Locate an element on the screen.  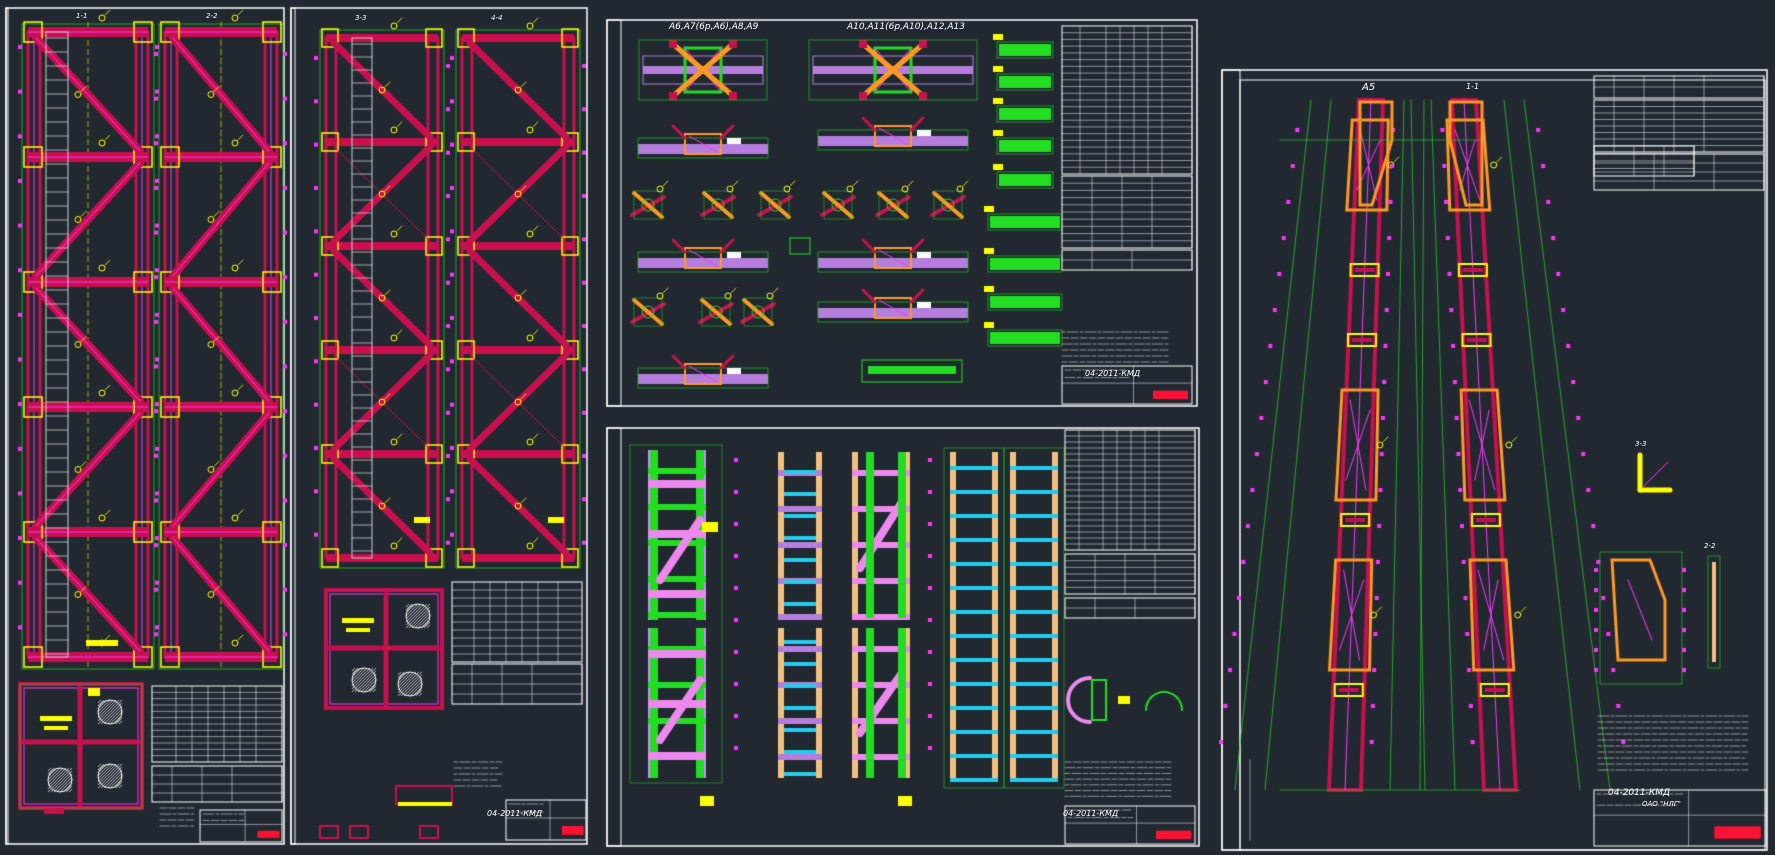
sheet5-section-2: 2-2 is located at coordinates (1710, 546).